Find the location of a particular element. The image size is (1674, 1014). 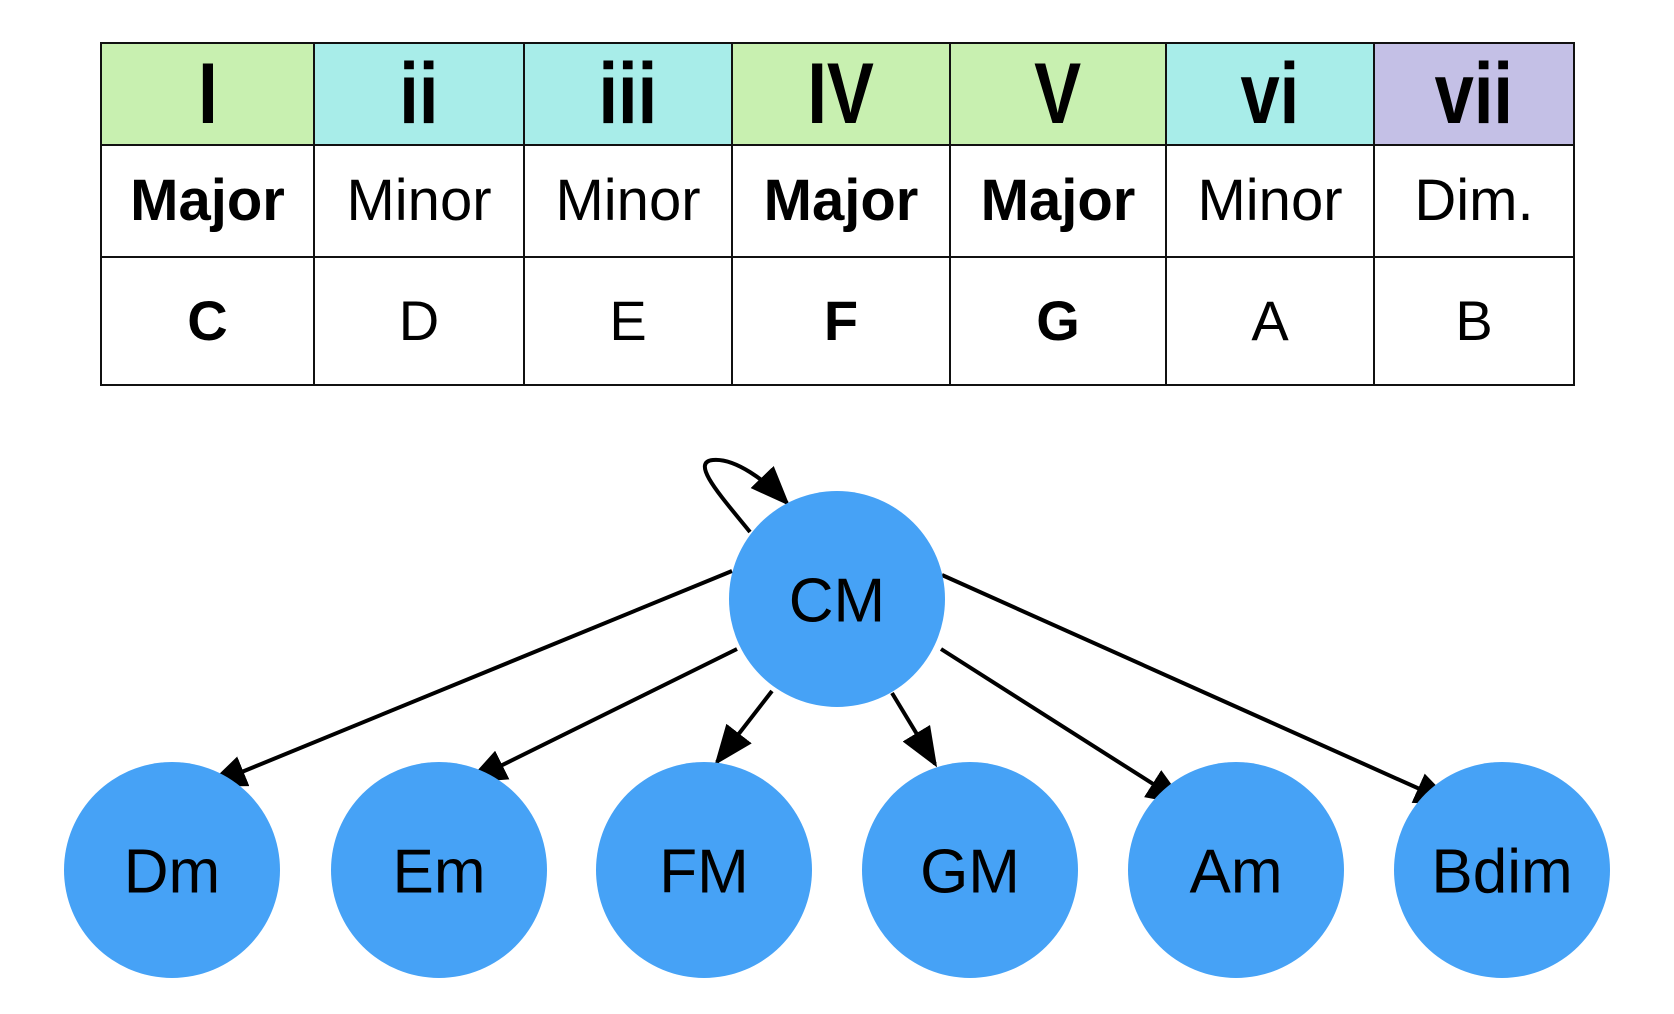

node-label: Em is located at coordinates (439, 872).